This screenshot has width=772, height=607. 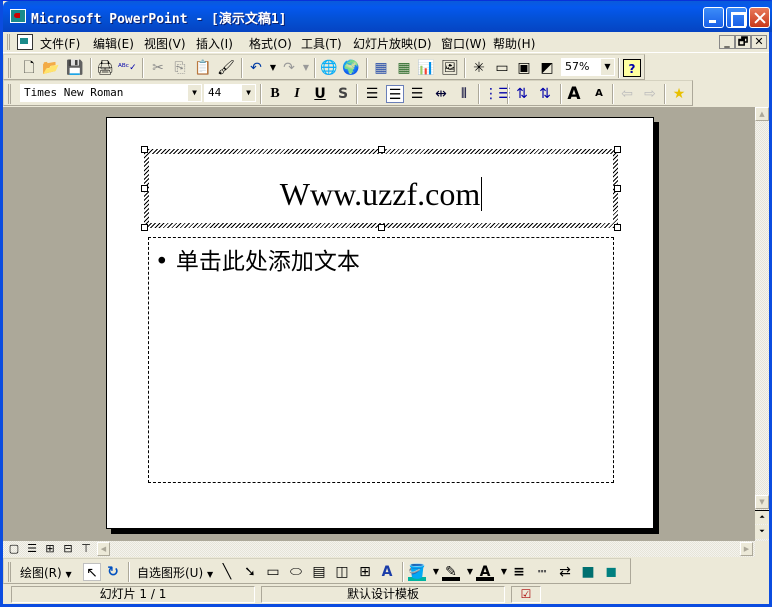 What do you see at coordinates (381, 68) in the screenshot?
I see `insert-word-table-icon: ▦` at bounding box center [381, 68].